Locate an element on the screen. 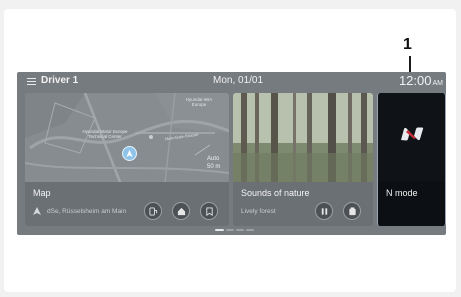 This screenshot has width=461, height=297. pause-icon is located at coordinates (324, 211).